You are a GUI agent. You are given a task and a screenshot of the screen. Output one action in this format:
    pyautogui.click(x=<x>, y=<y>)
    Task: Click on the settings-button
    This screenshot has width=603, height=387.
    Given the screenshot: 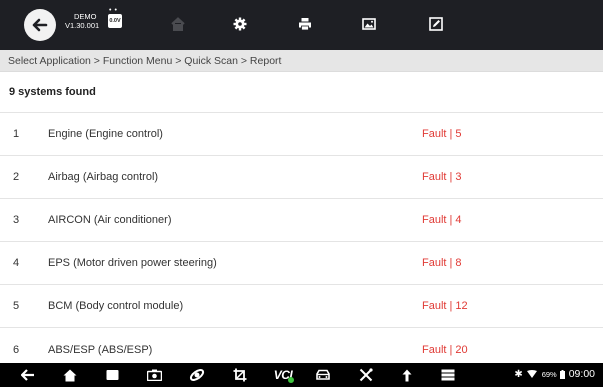 What is the action you would take?
    pyautogui.click(x=240, y=24)
    